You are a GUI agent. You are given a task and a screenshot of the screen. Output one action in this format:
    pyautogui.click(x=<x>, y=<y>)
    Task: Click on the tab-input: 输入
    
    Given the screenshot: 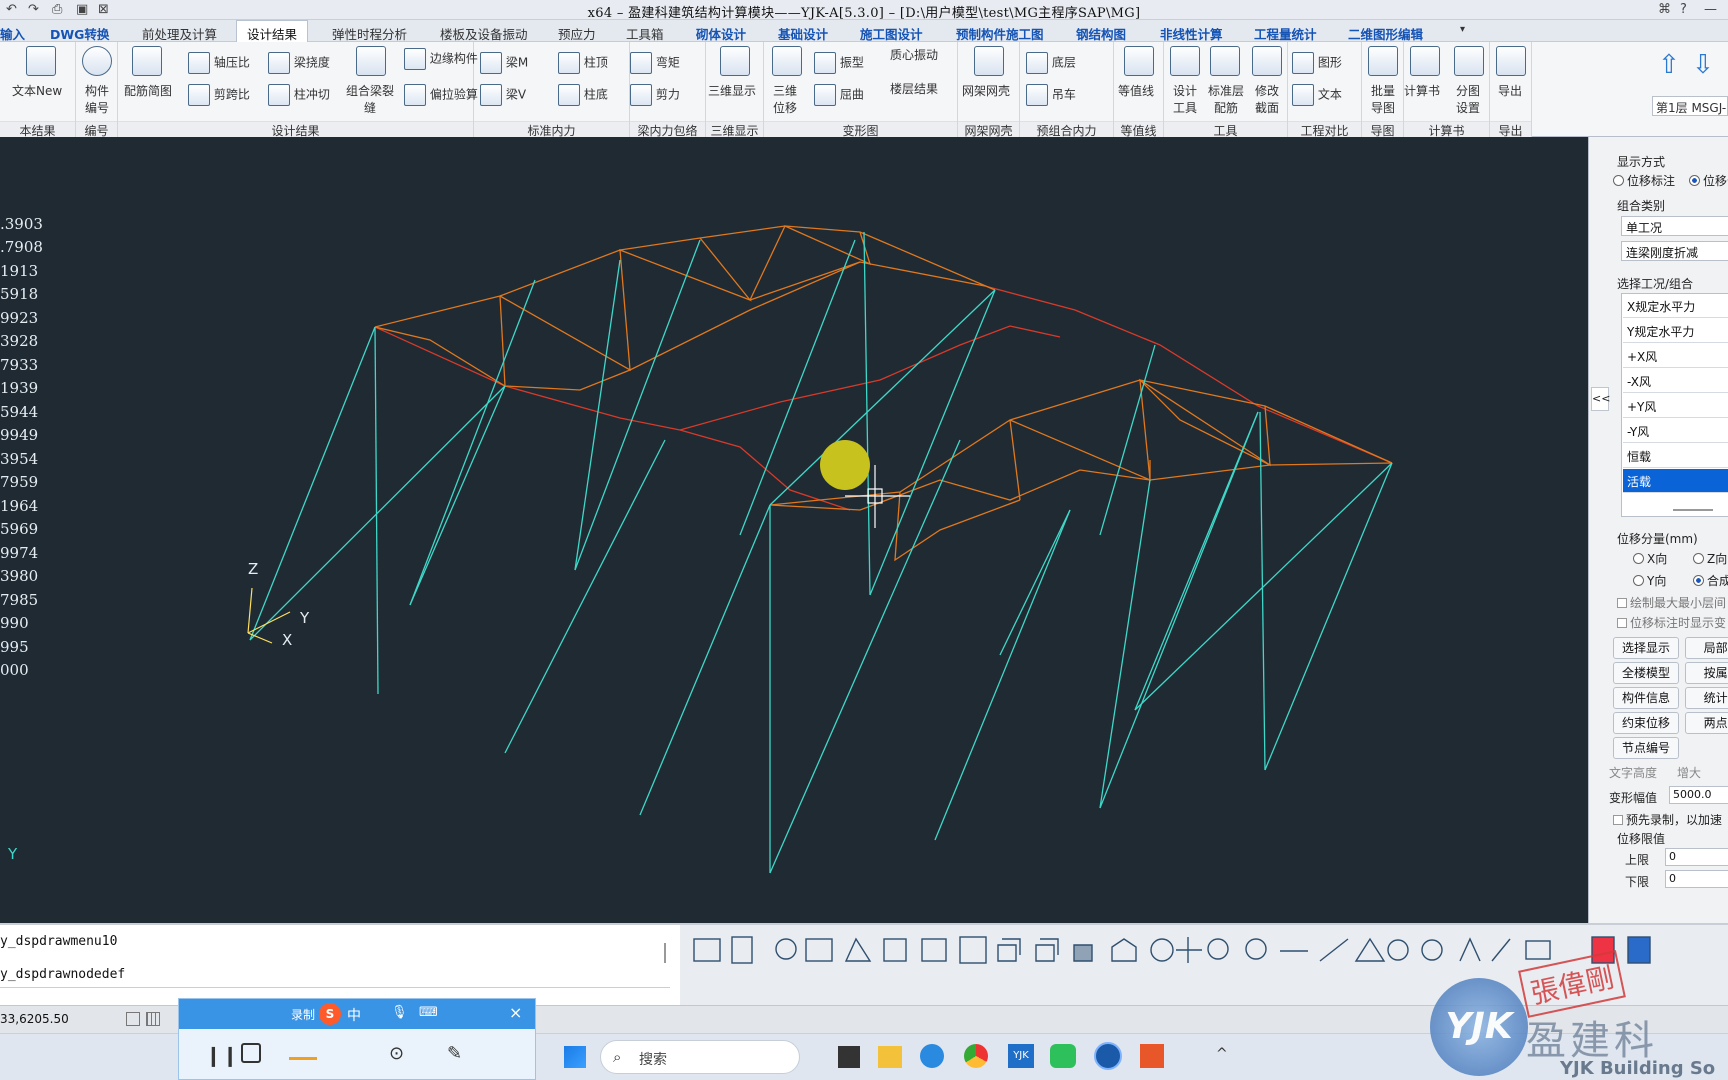 What is the action you would take?
    pyautogui.click(x=12, y=33)
    